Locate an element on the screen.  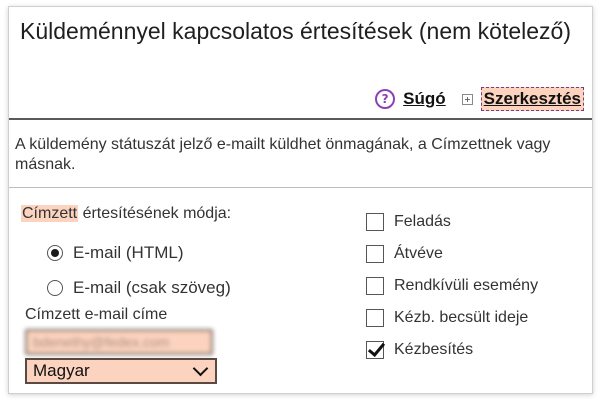
checkbox-item-feladas: Feladás is located at coordinates (408, 222).